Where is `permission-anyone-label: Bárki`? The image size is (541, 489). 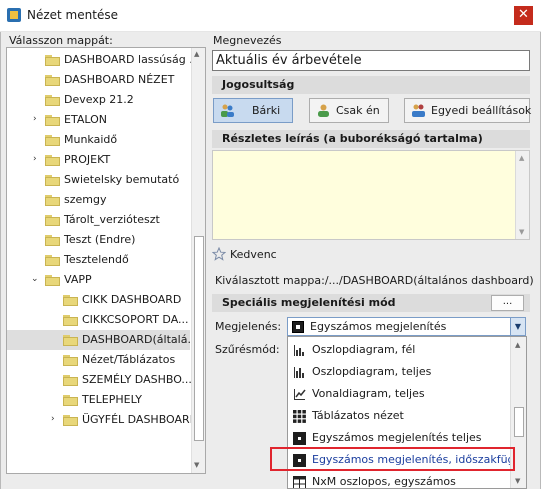
permission-anyone-label: Bárki is located at coordinates (266, 110).